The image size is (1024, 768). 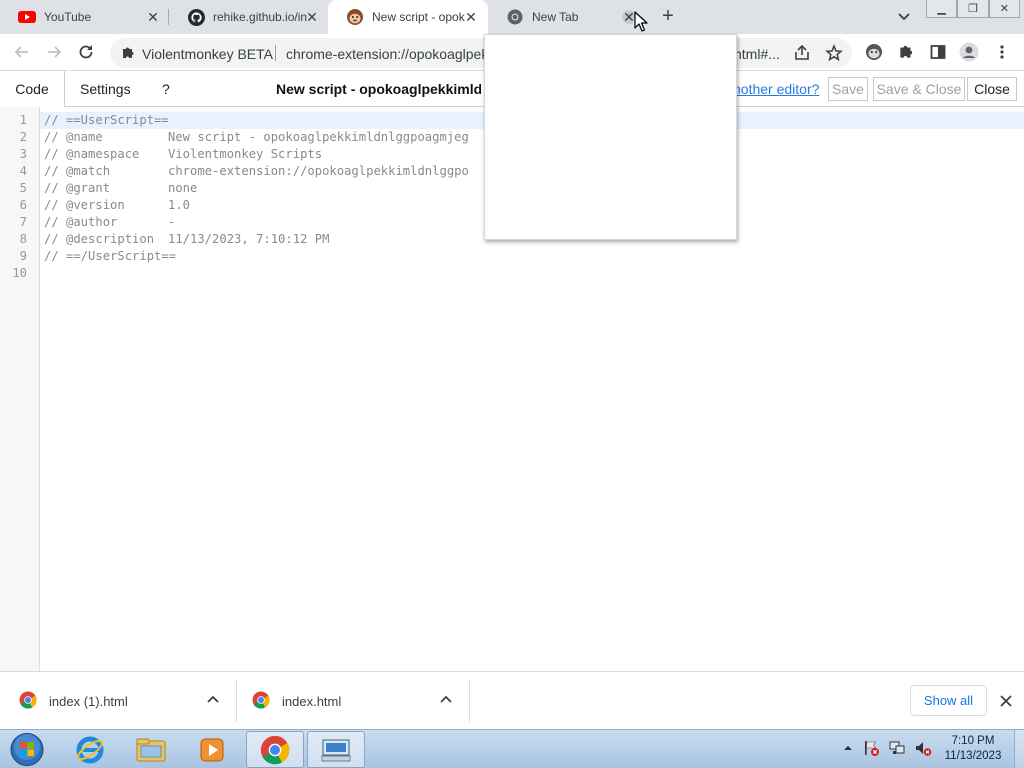 I want to click on line-number: 7, so click(x=23, y=222).